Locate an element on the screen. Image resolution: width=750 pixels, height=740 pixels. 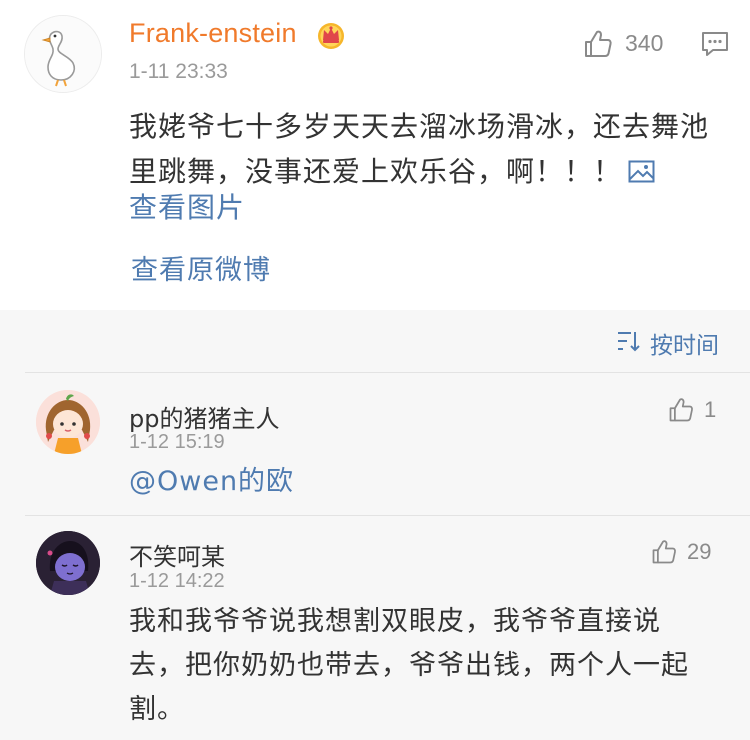
post-avatar is located at coordinates (63, 54).